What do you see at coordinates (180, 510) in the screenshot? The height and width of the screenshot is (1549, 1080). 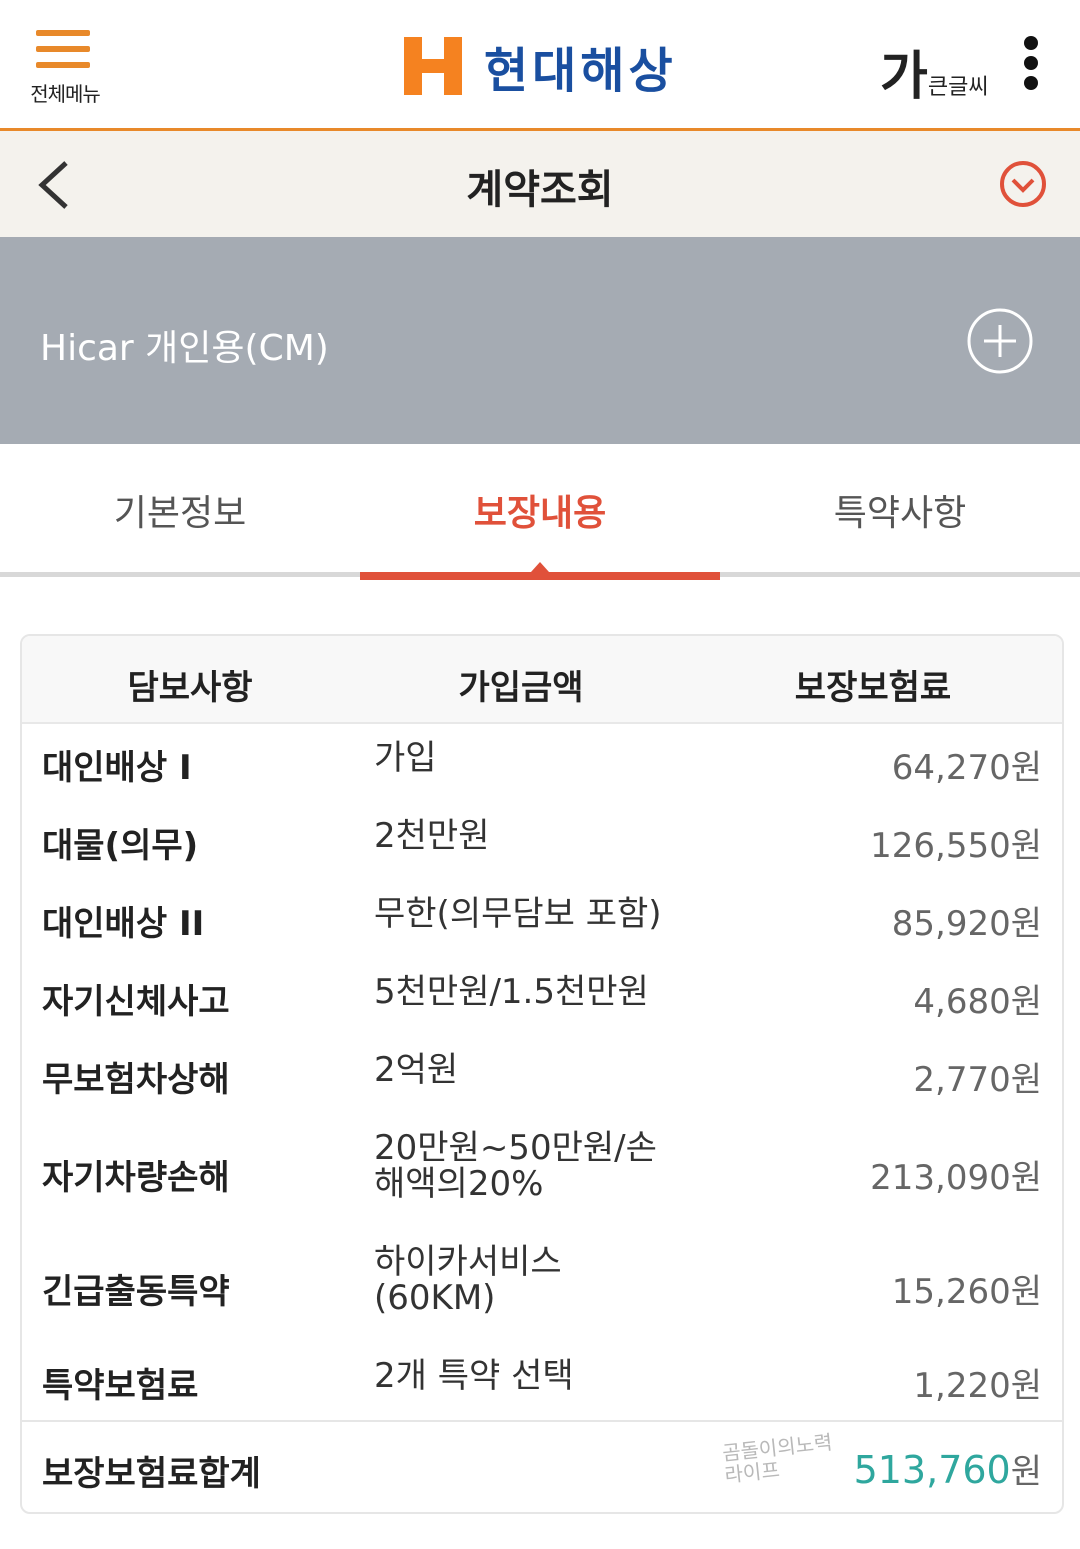 I see `tab-basic-info: 기본정보` at bounding box center [180, 510].